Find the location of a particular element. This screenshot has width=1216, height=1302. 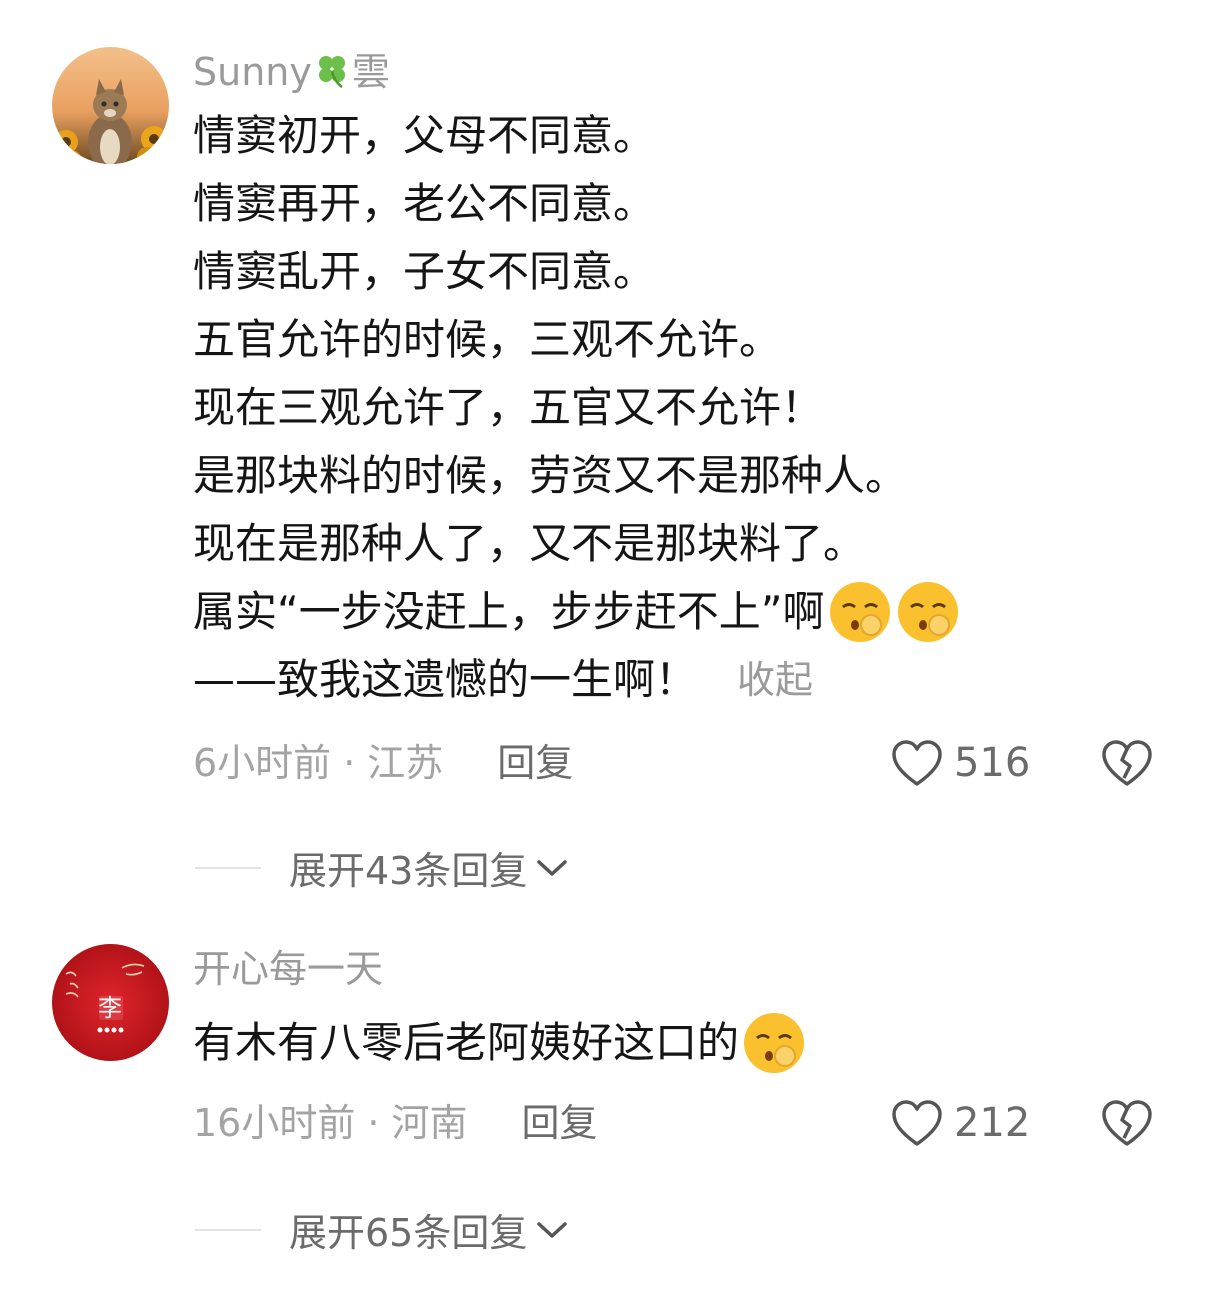

avatar-character: 李 is located at coordinates (110, 1008).